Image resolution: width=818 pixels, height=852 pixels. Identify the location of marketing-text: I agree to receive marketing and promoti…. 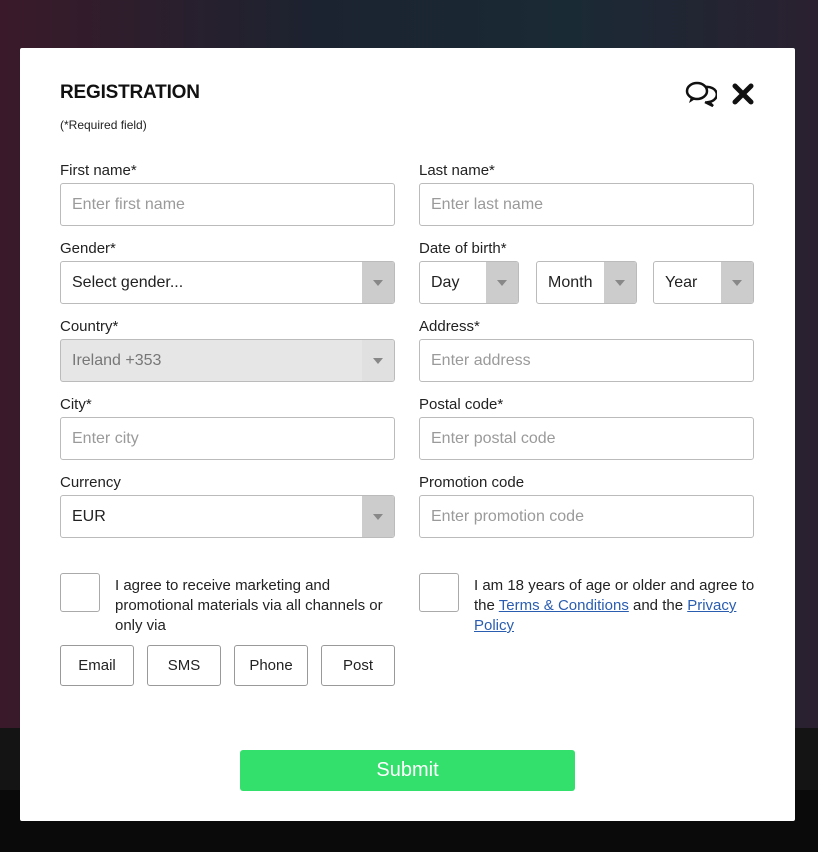
(249, 605).